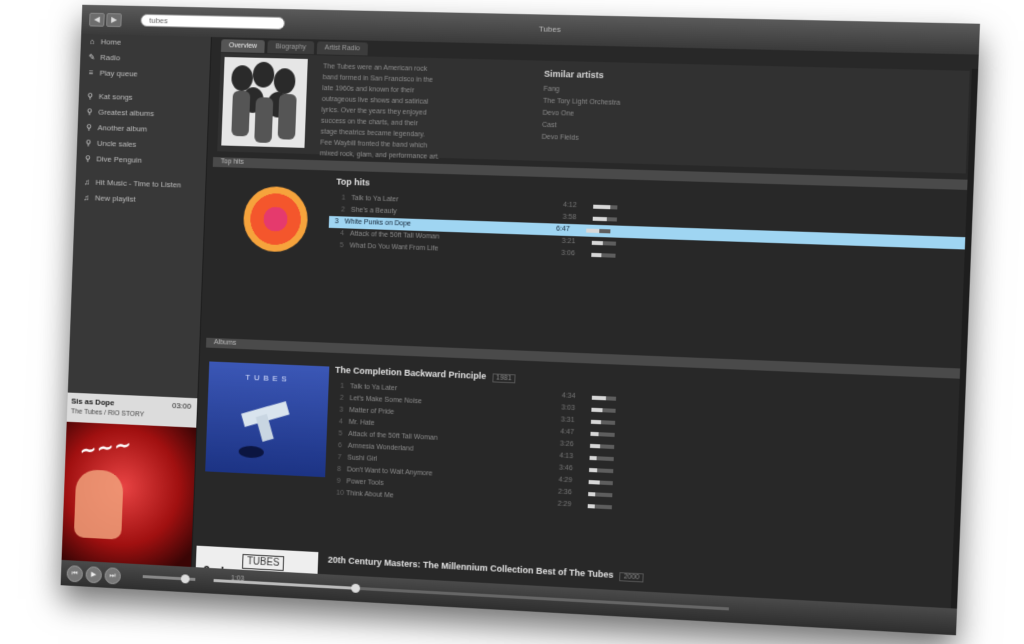 Image resolution: width=1024 pixels, height=644 pixels. What do you see at coordinates (569, 218) in the screenshot?
I see `track-duration: 3:58` at bounding box center [569, 218].